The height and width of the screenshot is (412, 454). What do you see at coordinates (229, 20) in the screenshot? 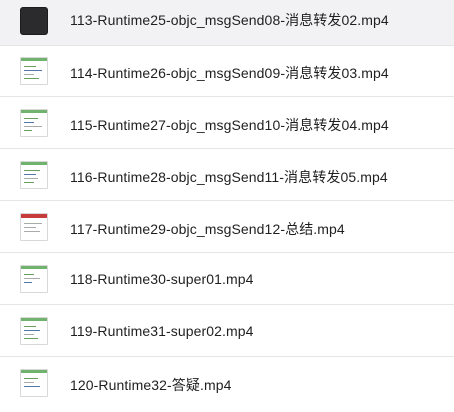
I see `file-name: 113-Runtime25-objc_msgSend08-消息转发02.mp4` at bounding box center [229, 20].